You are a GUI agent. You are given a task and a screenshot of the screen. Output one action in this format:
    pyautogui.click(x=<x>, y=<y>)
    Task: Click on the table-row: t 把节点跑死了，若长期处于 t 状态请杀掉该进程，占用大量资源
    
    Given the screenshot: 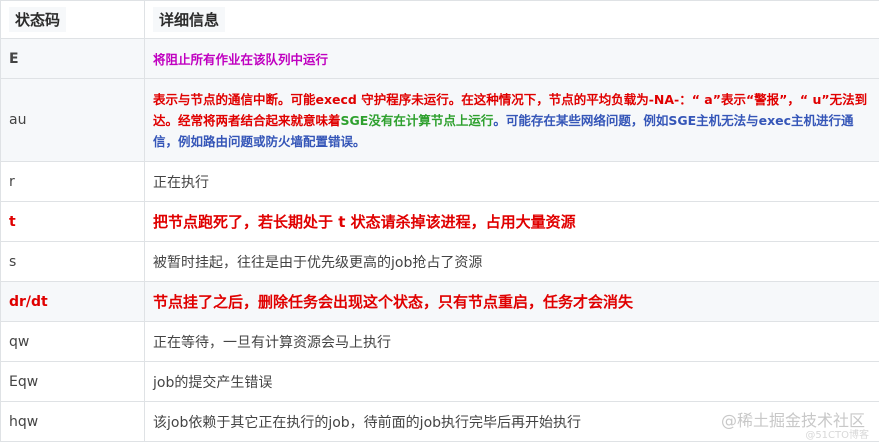 What is the action you would take?
    pyautogui.click(x=440, y=222)
    